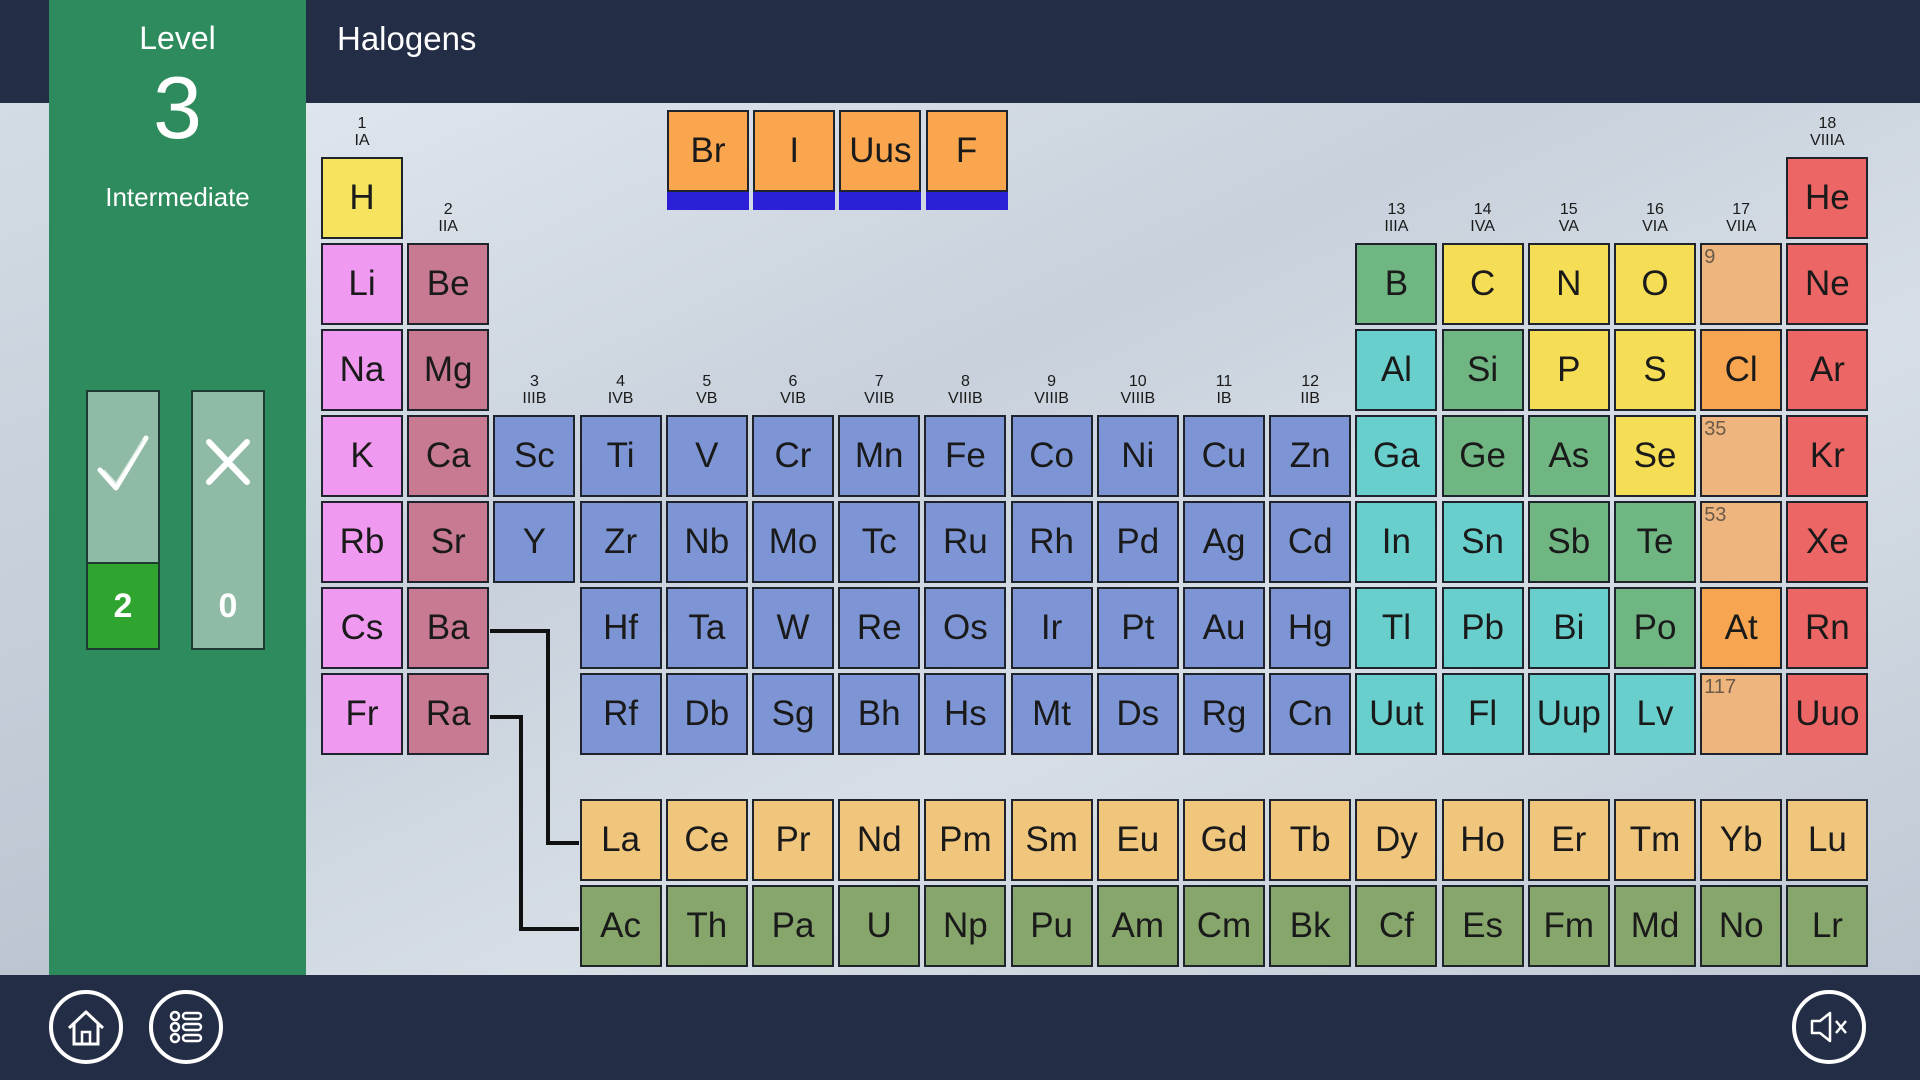 This screenshot has height=1080, width=1920. Describe the element at coordinates (1224, 628) in the screenshot. I see `element-au: Au` at that location.